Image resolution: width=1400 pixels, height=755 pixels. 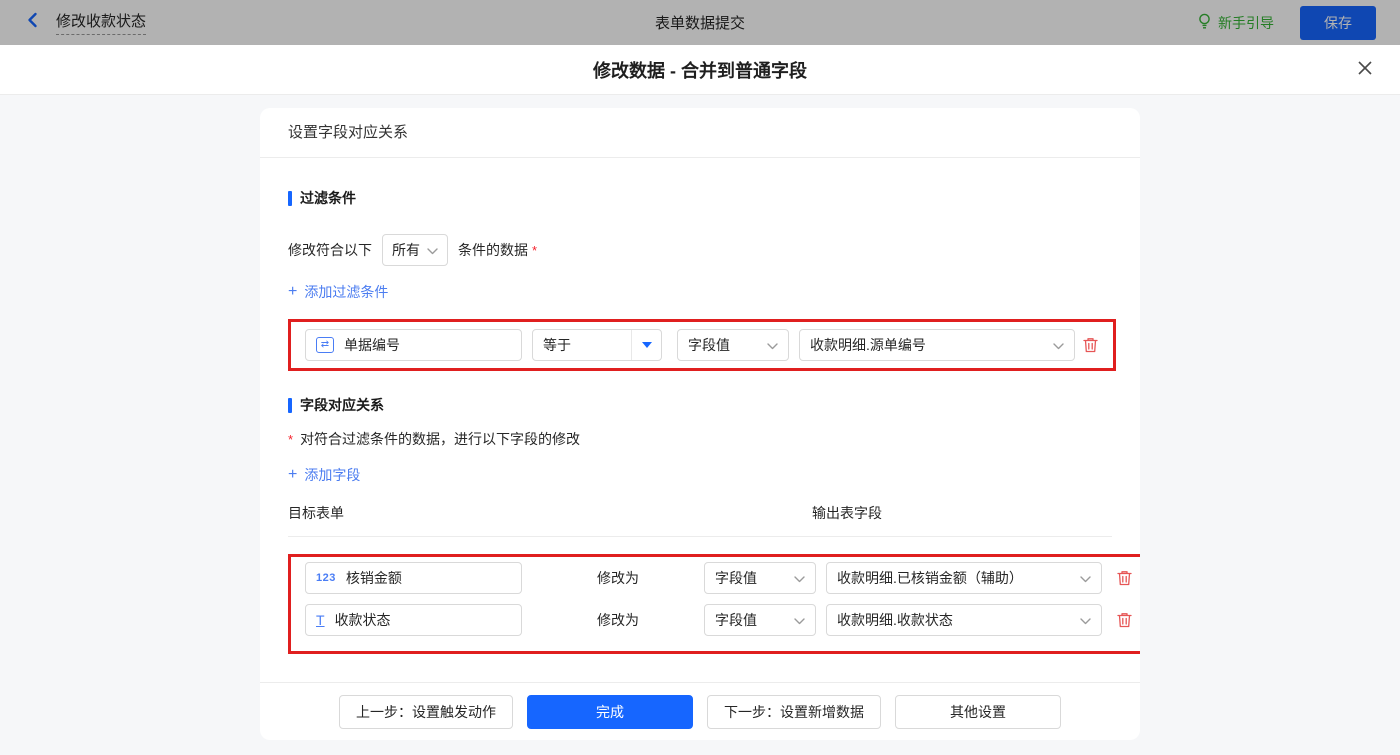 What do you see at coordinates (978, 711) in the screenshot?
I see `other-settings-button: 其他设置` at bounding box center [978, 711].